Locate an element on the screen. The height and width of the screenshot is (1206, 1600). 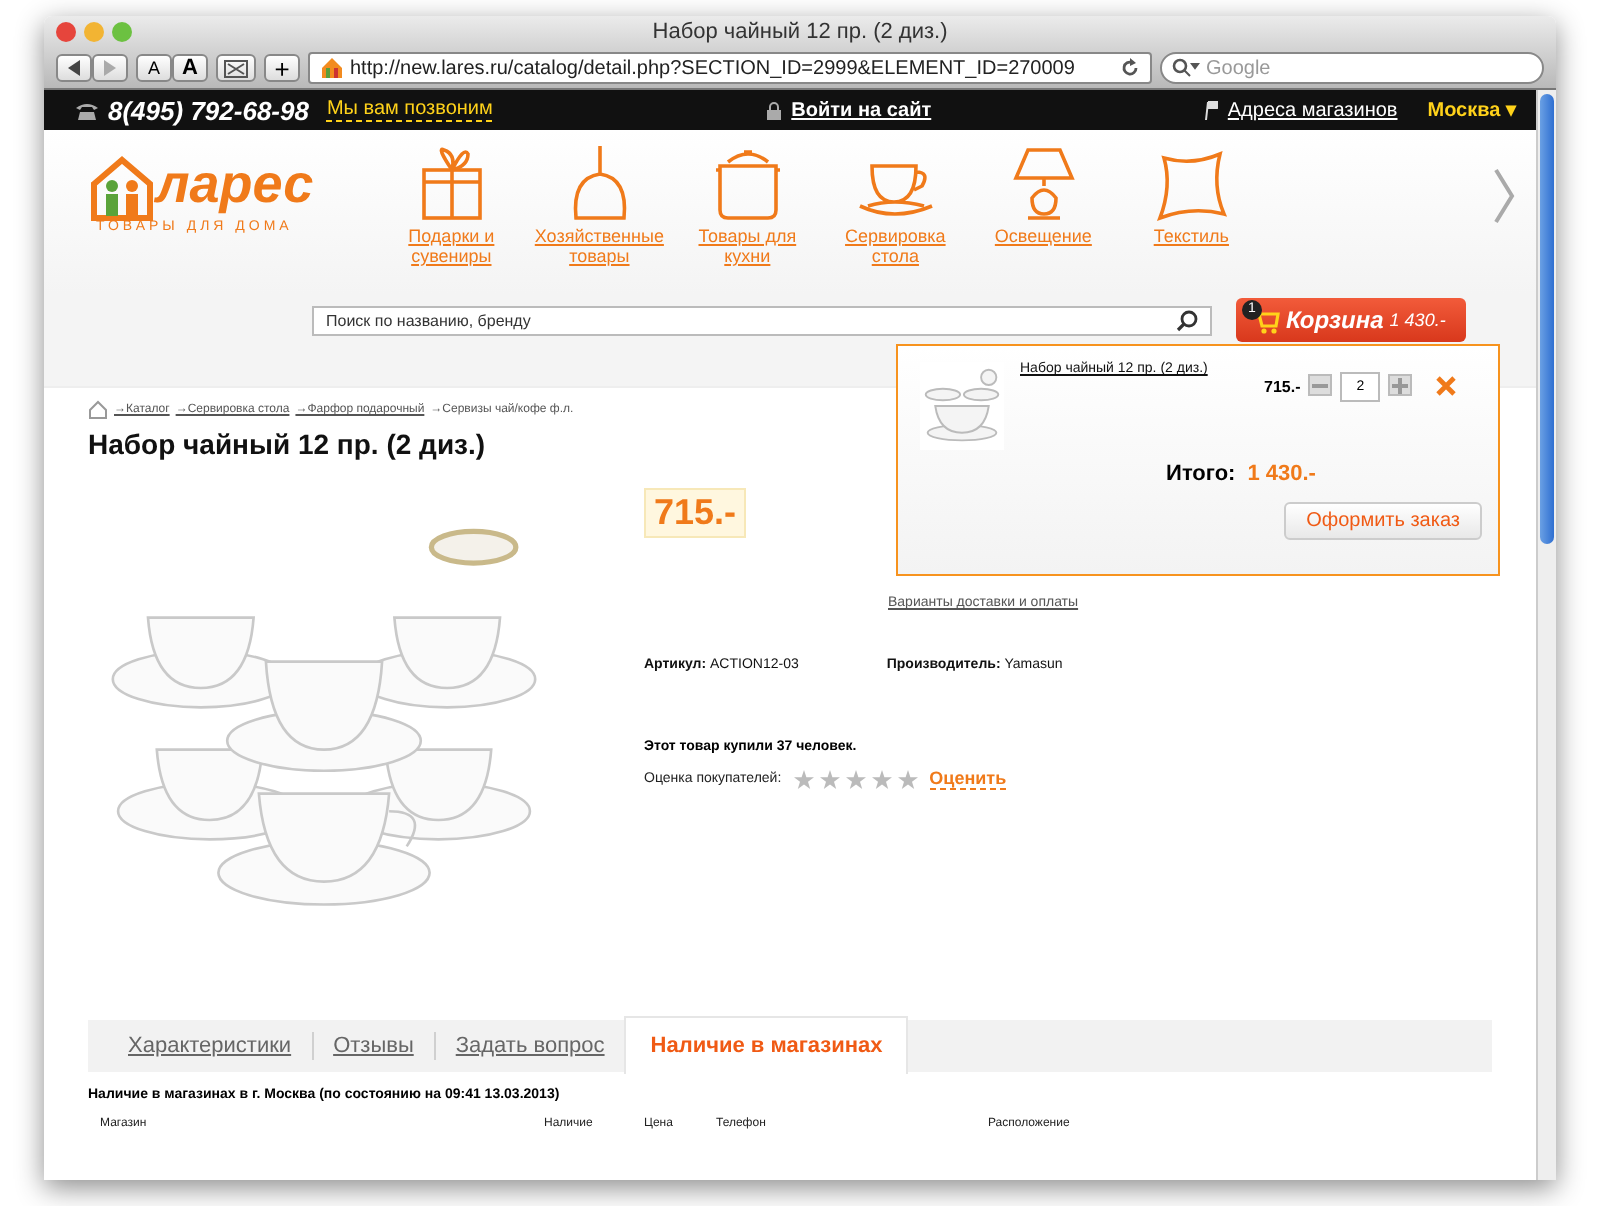
add-bookmark-button: + is located at coordinates (282, 68).